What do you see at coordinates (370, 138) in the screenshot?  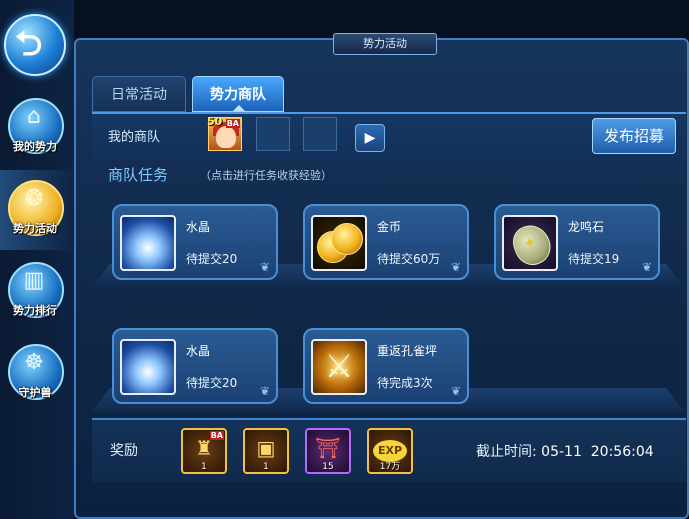 I see `caravan-next-arrow-icon: ▶` at bounding box center [370, 138].